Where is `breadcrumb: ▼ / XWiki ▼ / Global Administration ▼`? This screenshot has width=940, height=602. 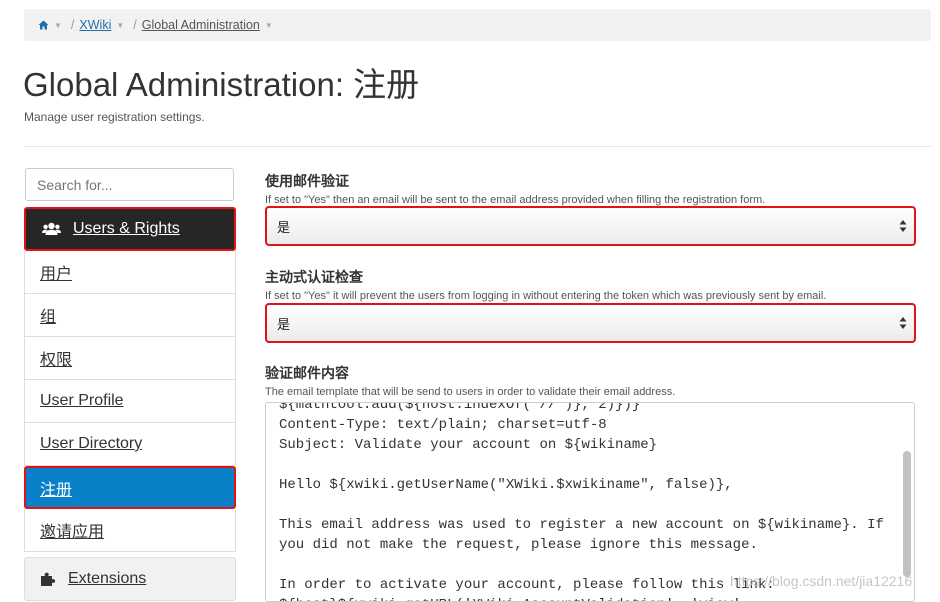
breadcrumb: ▼ / XWiki ▼ / Global Administration ▼ is located at coordinates (477, 25).